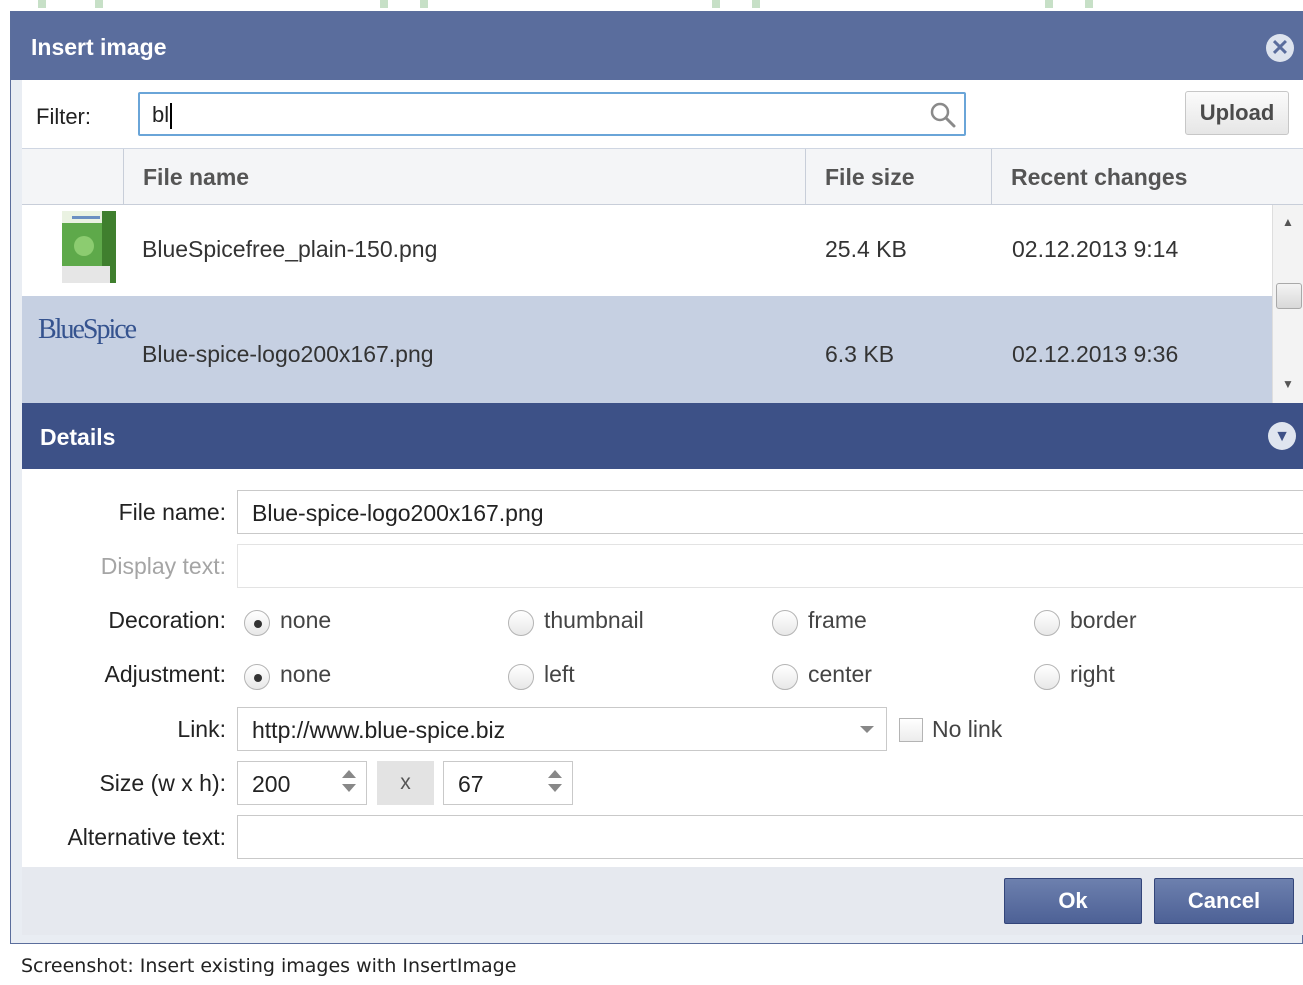 This screenshot has height=985, width=1303. Describe the element at coordinates (165, 674) in the screenshot. I see `adjustment-label: Adjustment:` at that location.